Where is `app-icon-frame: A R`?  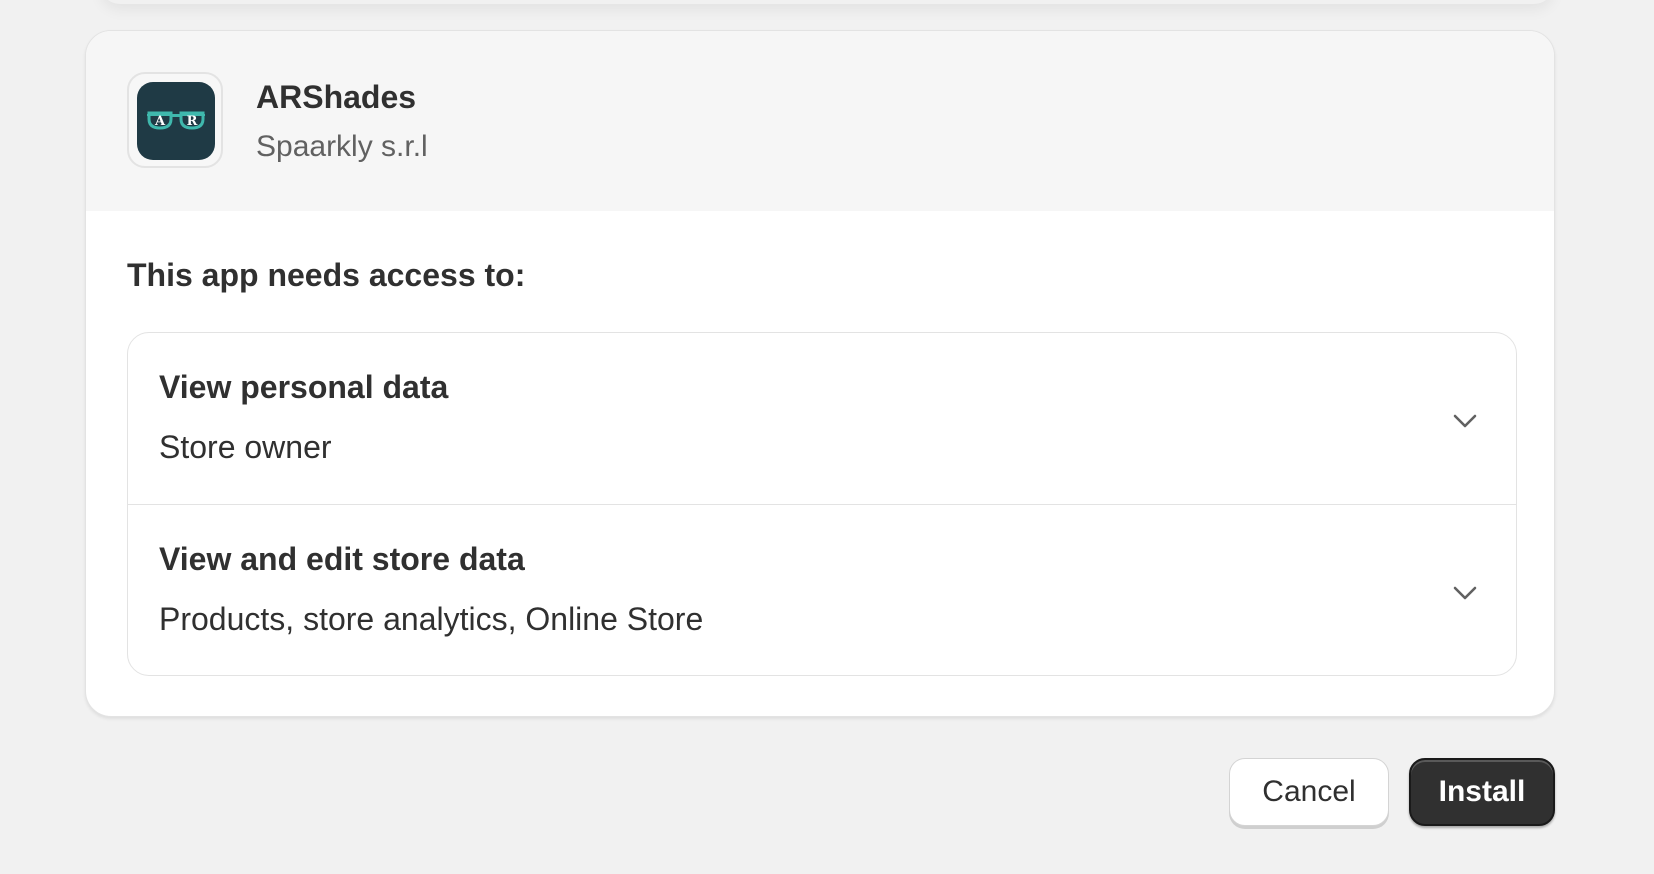
app-icon-frame: A R is located at coordinates (175, 120).